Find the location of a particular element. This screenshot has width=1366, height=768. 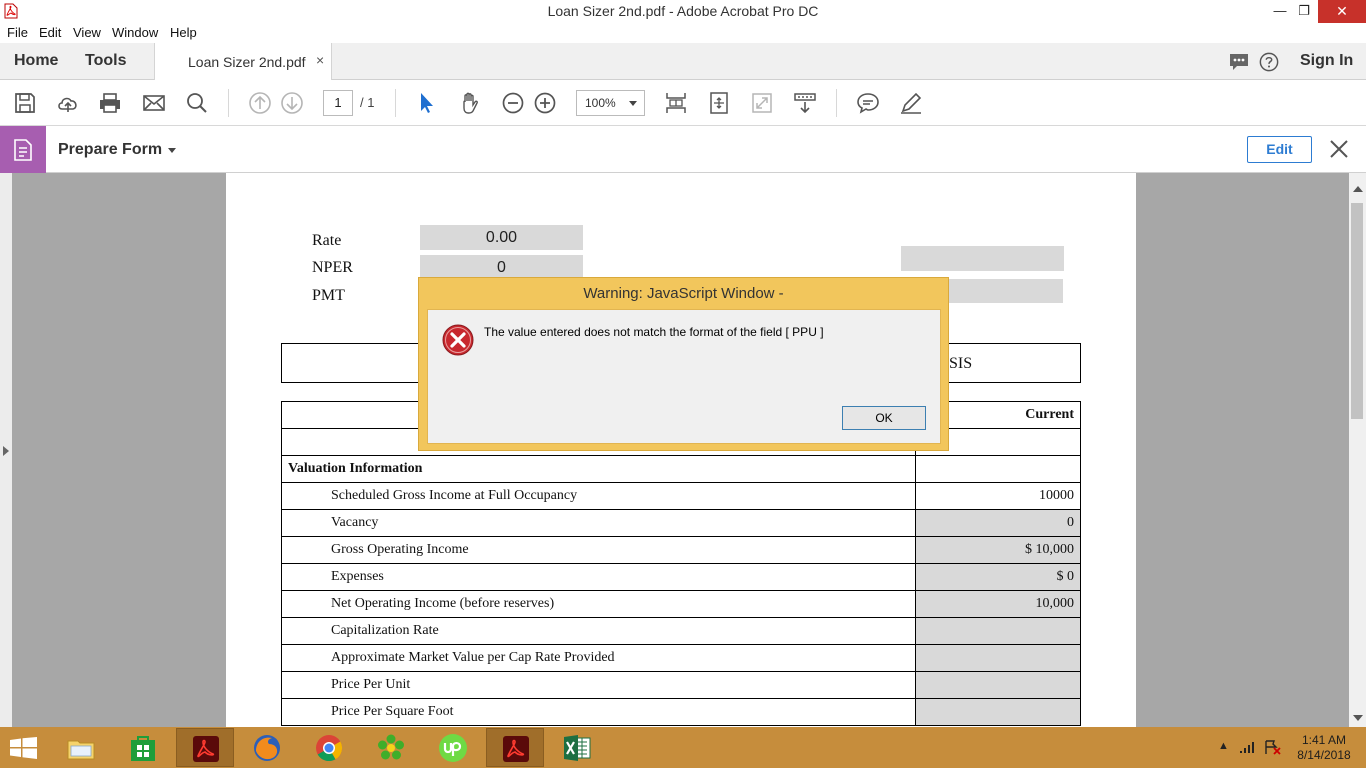

prepare-form-label: Prepare Form is located at coordinates (110, 150).